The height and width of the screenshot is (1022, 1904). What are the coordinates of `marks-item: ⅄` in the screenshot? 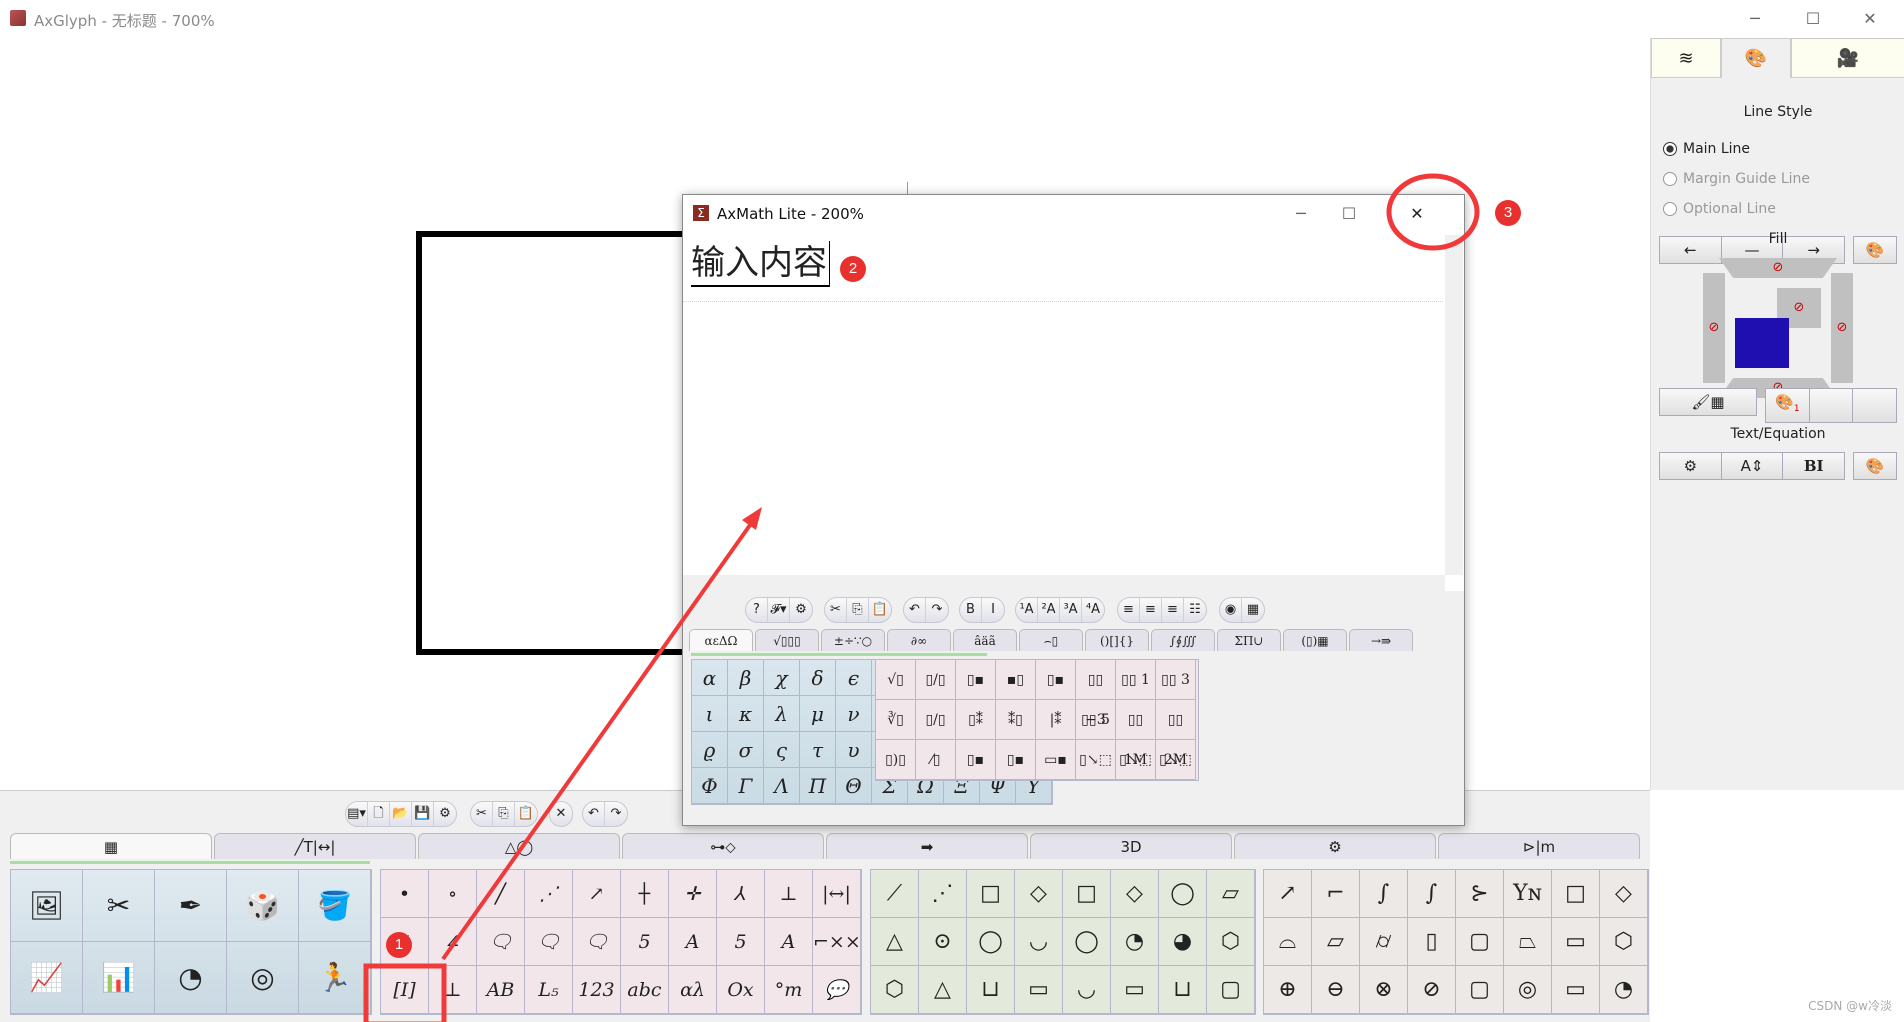 It's located at (741, 894).